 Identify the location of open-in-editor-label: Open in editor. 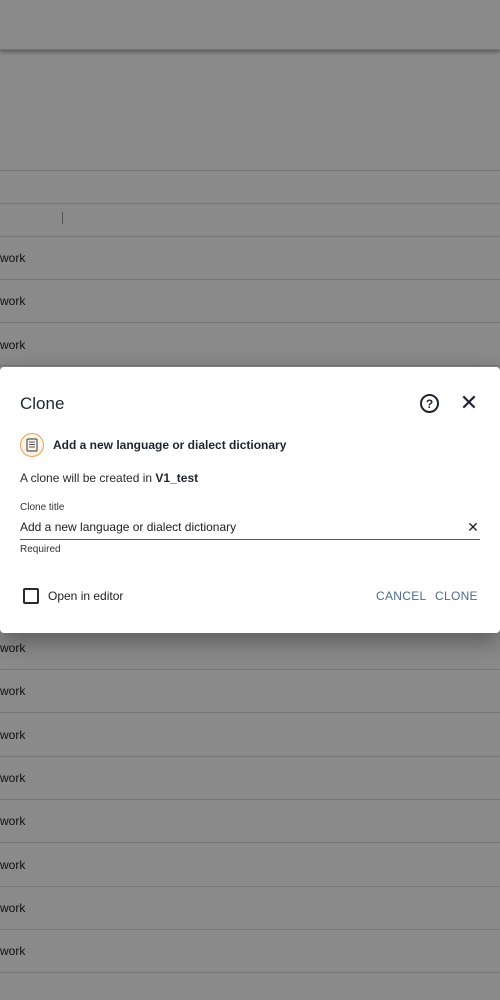
(85, 596).